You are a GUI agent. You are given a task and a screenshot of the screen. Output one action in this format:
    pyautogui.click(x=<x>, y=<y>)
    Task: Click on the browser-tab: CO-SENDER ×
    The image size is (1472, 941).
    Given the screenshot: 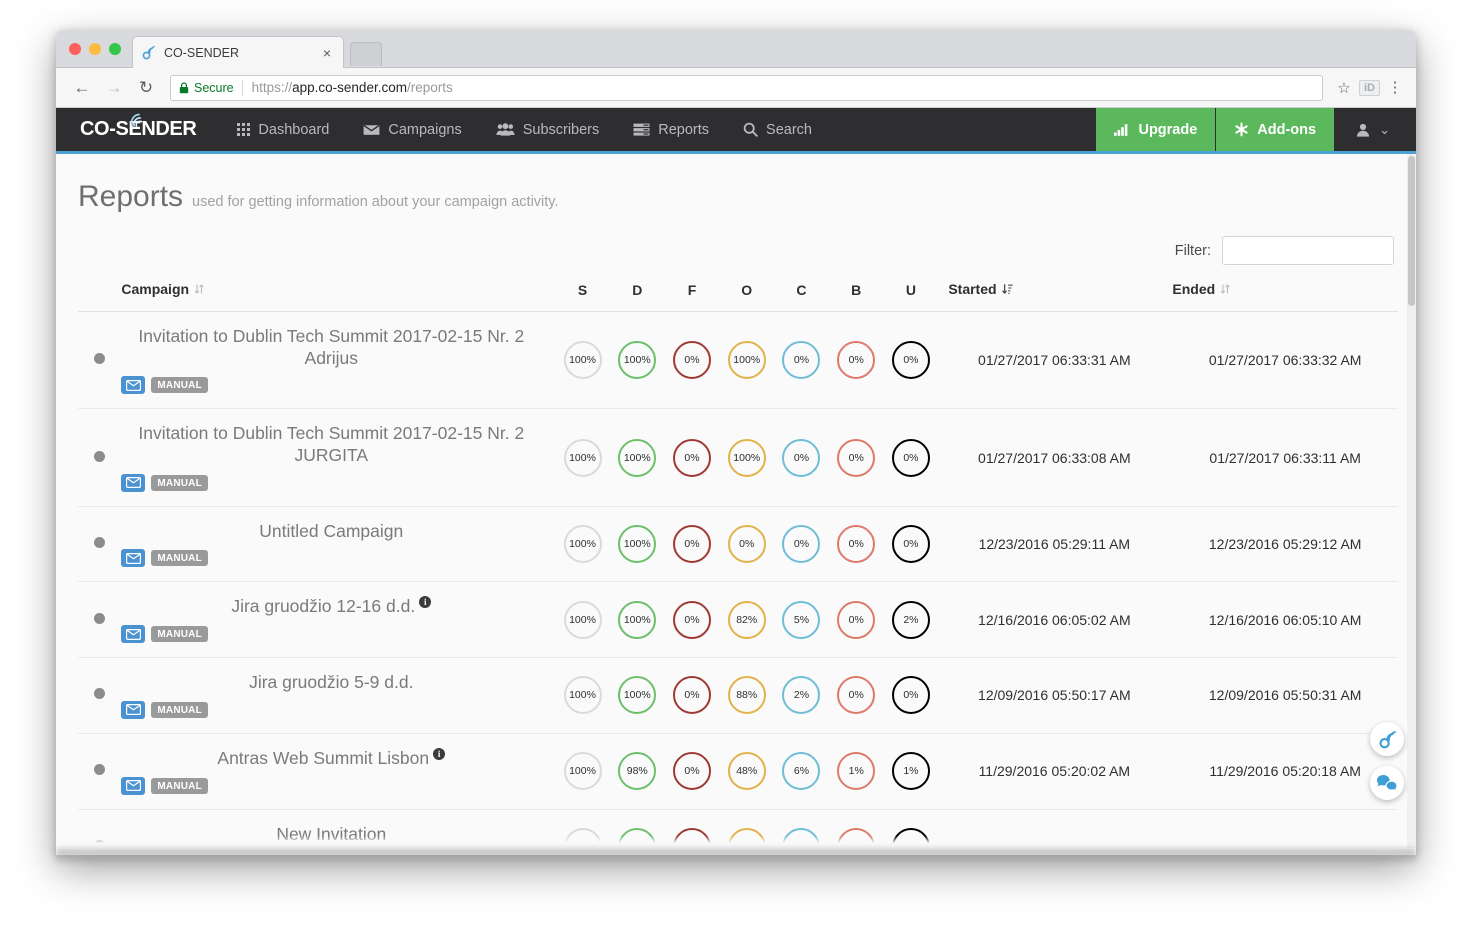 What is the action you would take?
    pyautogui.click(x=238, y=52)
    